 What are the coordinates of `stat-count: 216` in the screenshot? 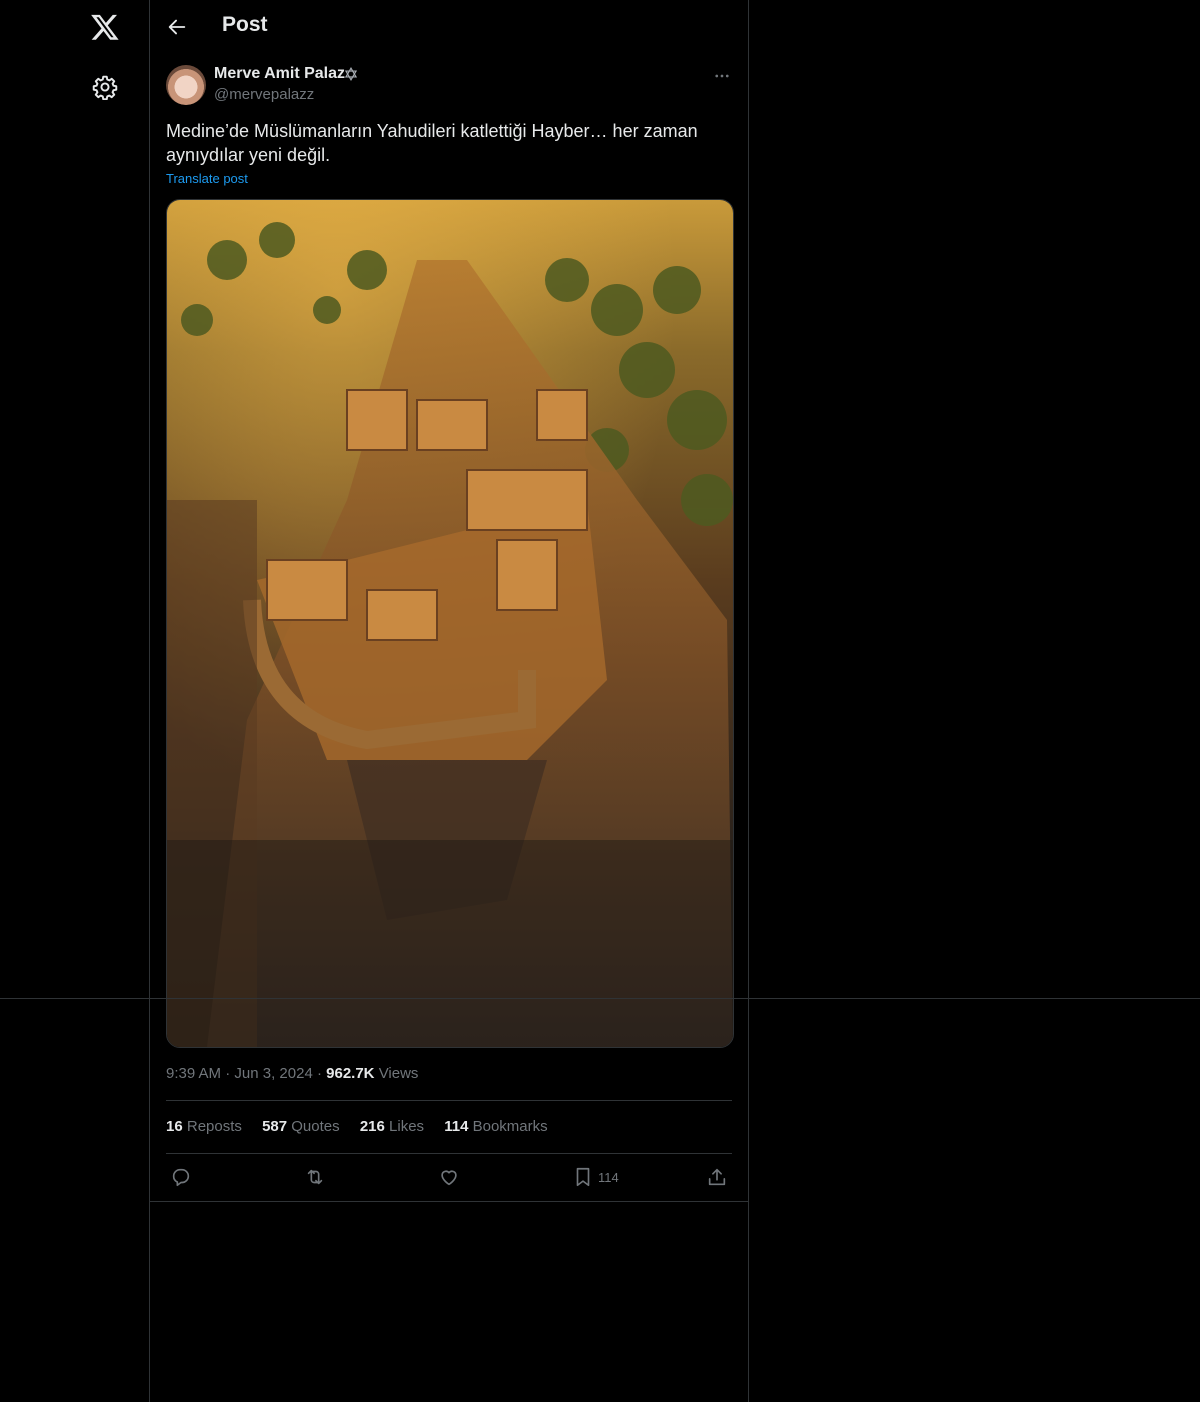 It's located at (372, 1126).